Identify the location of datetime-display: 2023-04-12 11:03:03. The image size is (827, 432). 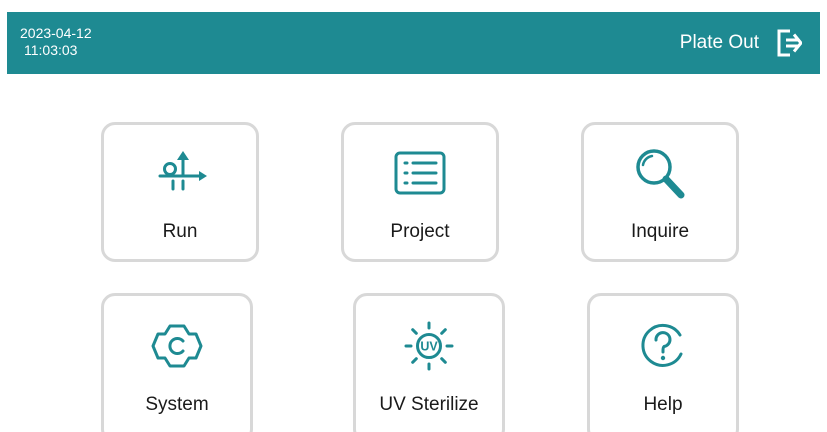
(56, 42).